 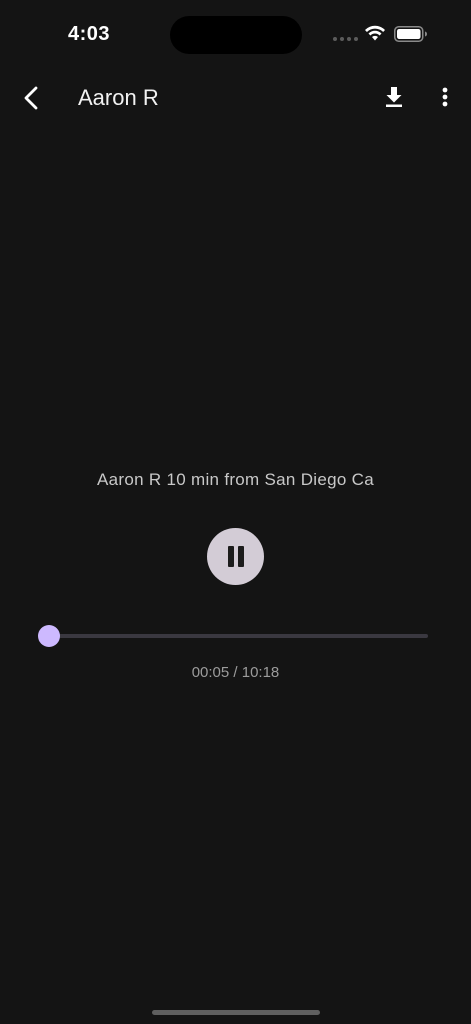 I want to click on track-title: Aaron R 10 min from San Diego Ca, so click(x=235, y=479).